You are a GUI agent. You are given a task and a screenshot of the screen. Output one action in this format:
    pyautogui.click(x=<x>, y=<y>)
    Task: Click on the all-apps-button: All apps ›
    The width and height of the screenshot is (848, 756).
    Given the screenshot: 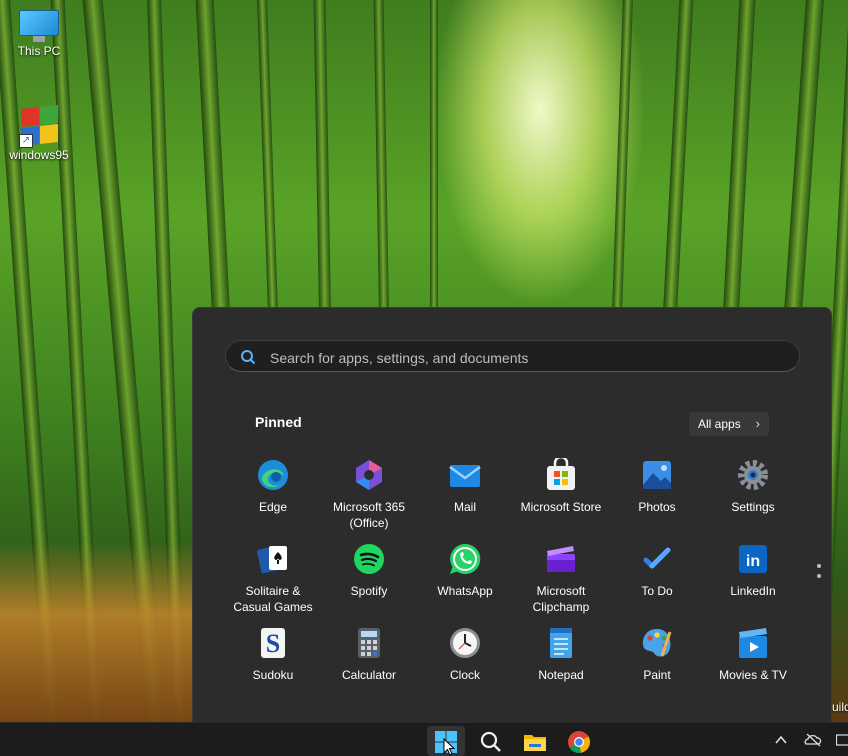 What is the action you would take?
    pyautogui.click(x=729, y=424)
    